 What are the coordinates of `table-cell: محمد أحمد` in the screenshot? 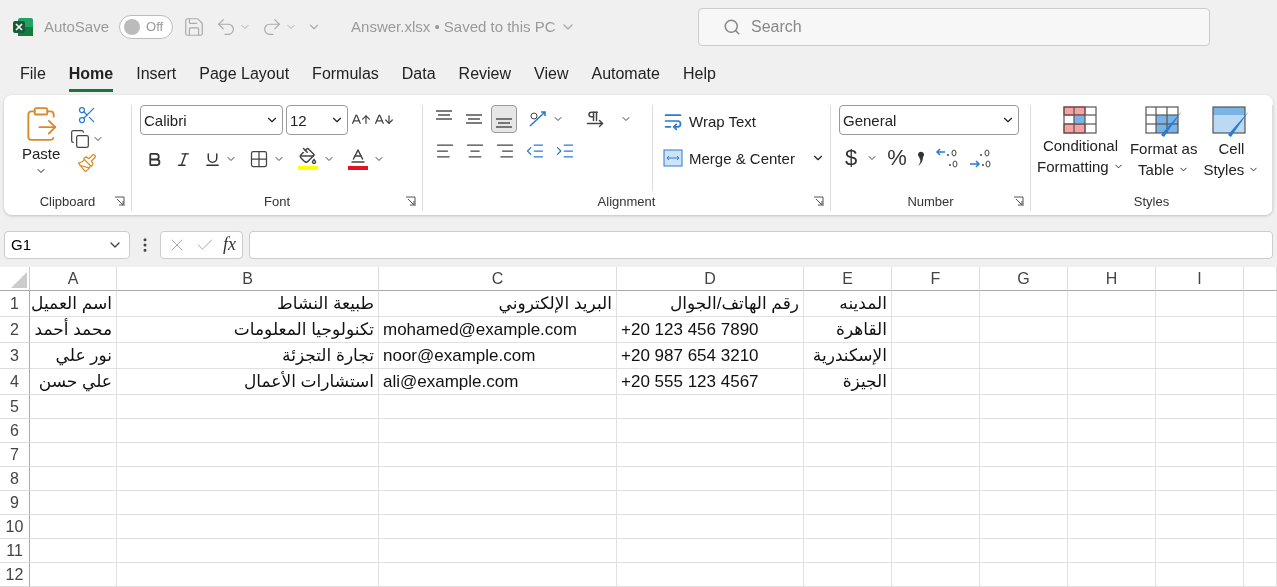 It's located at (73, 330).